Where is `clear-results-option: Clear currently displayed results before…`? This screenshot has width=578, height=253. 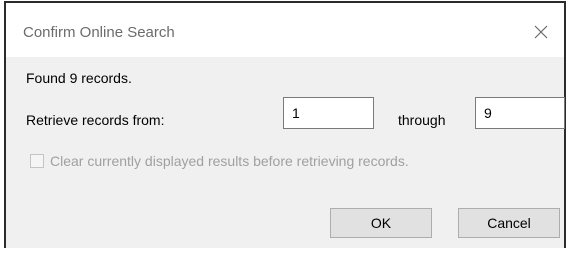 clear-results-option: Clear currently displayed results before… is located at coordinates (219, 161).